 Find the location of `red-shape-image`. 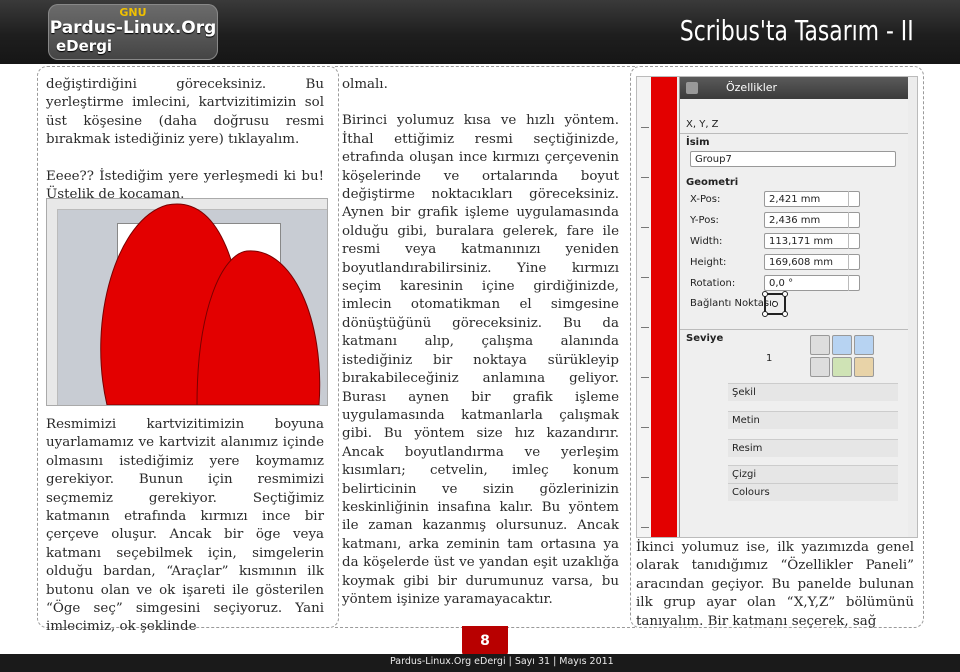

red-shape-image is located at coordinates (210, 304).